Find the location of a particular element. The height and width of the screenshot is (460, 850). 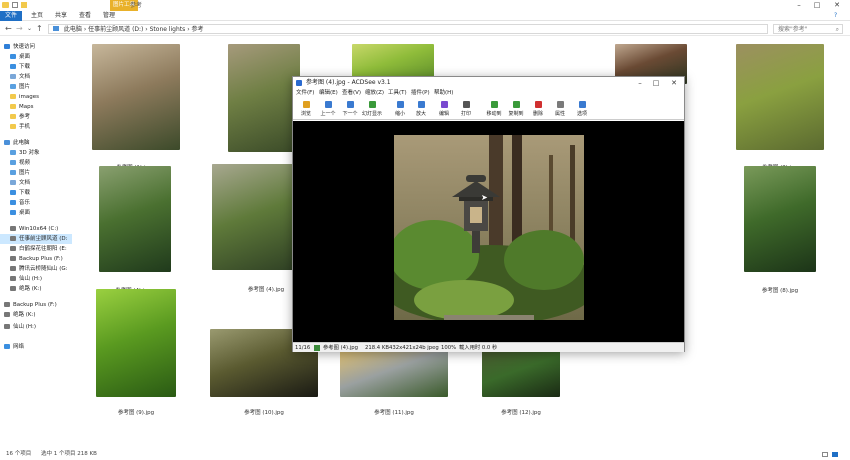

sidebar-item: Win10x64 (C:) is located at coordinates (36, 229).